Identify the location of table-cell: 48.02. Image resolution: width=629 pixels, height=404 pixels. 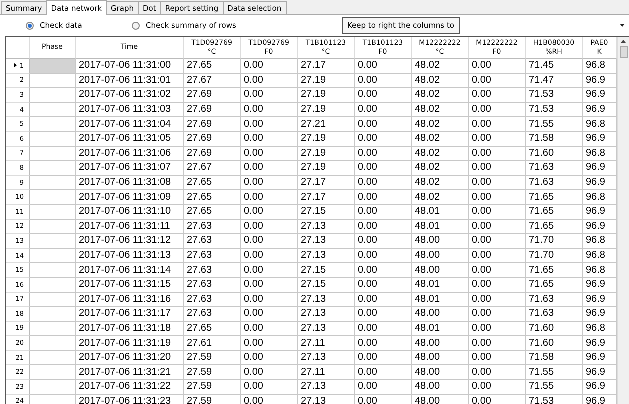
(440, 66).